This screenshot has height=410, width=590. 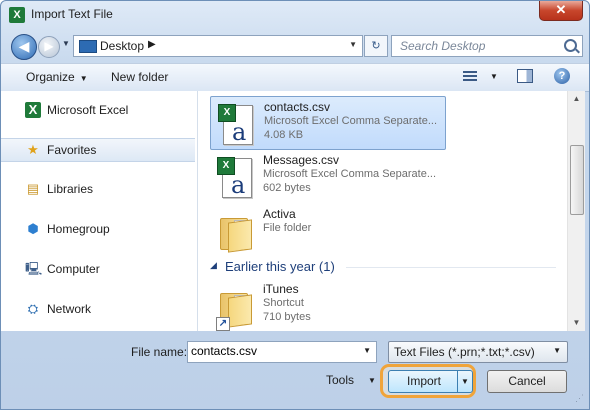 What do you see at coordinates (464, 352) in the screenshot?
I see `file-type-filter-value: Text Files (*.prn;*.txt;*.csv)` at bounding box center [464, 352].